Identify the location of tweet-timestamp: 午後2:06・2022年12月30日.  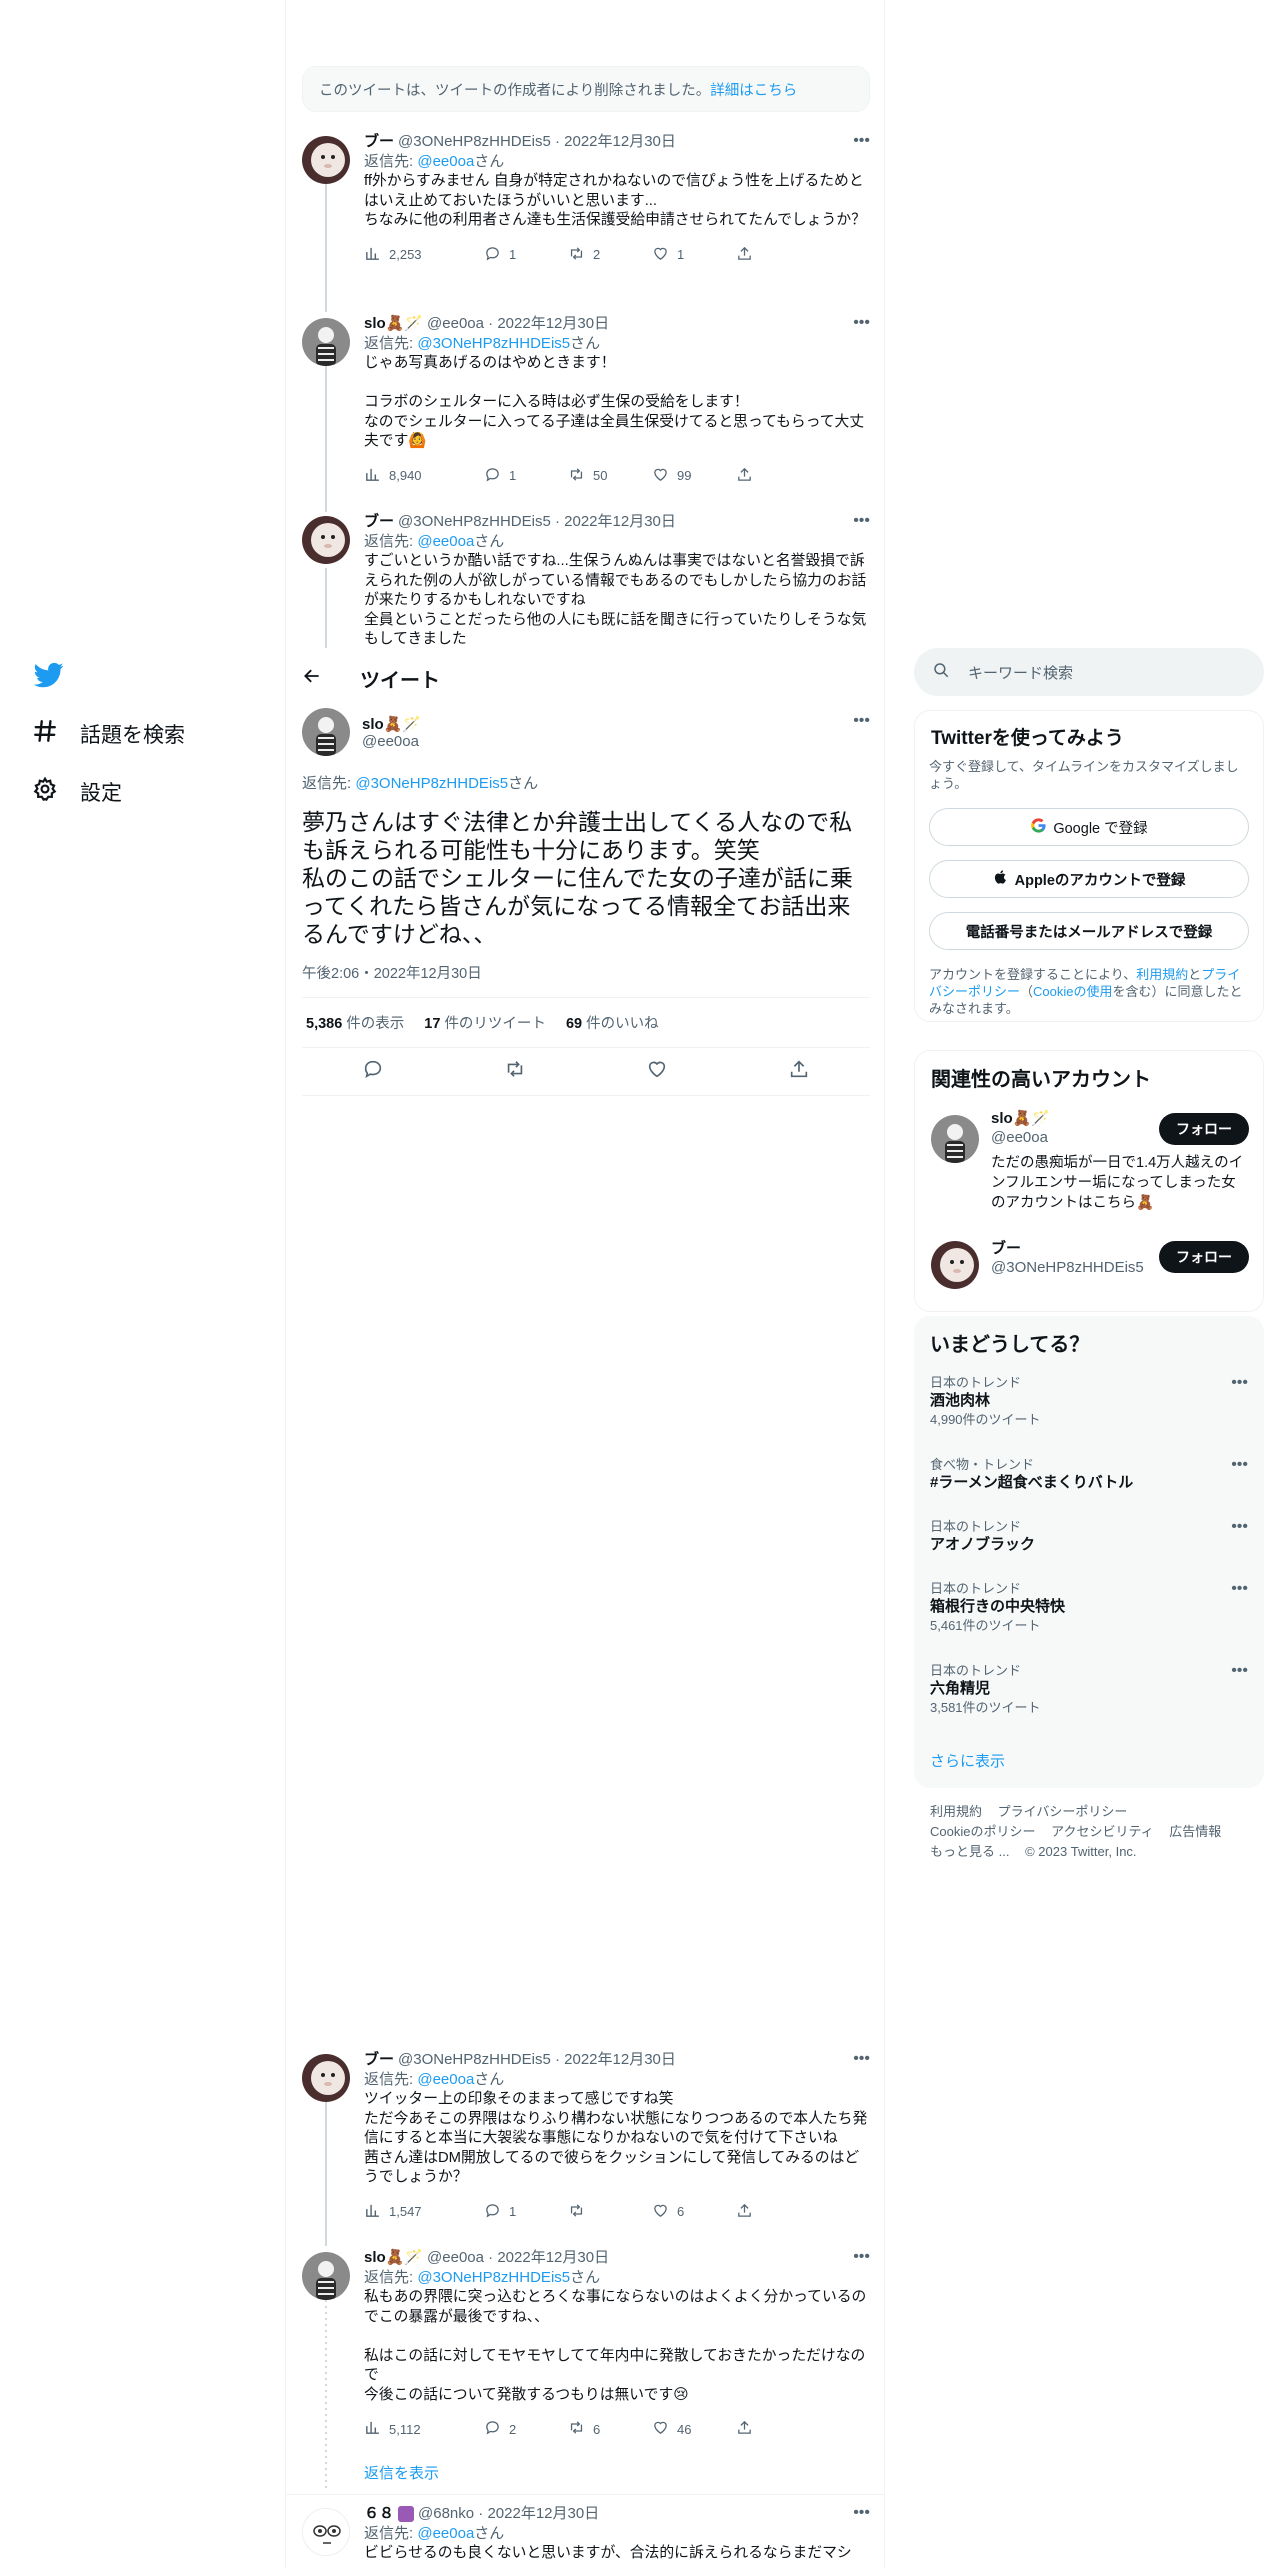
(586, 972).